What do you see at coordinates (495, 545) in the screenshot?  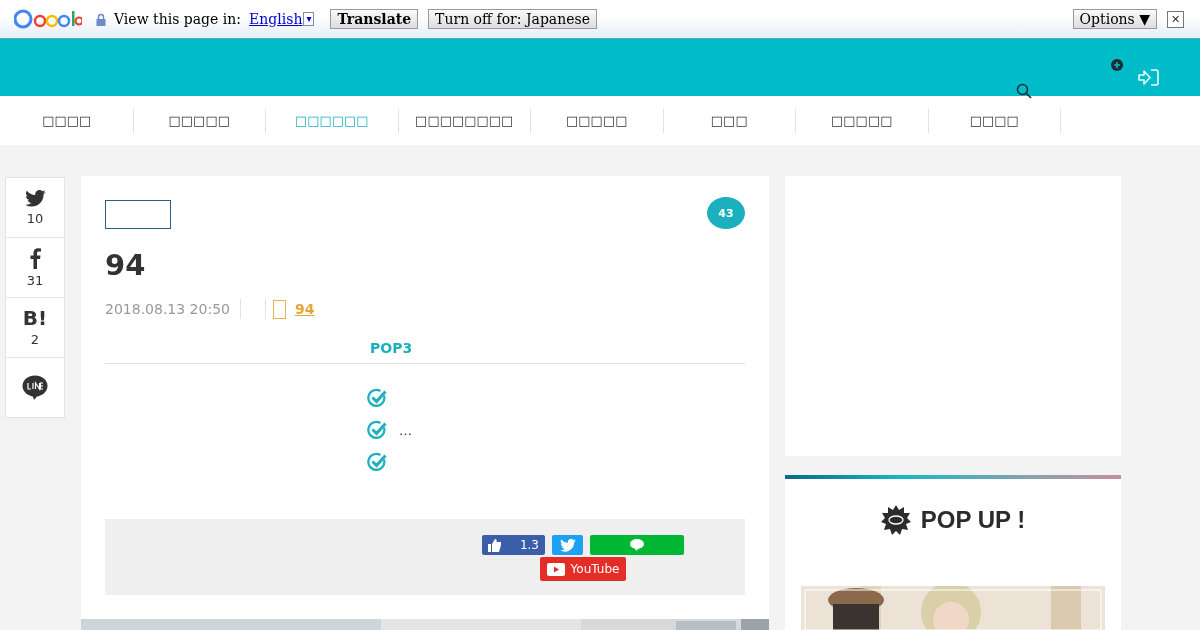 I see `thumbs-up-icon` at bounding box center [495, 545].